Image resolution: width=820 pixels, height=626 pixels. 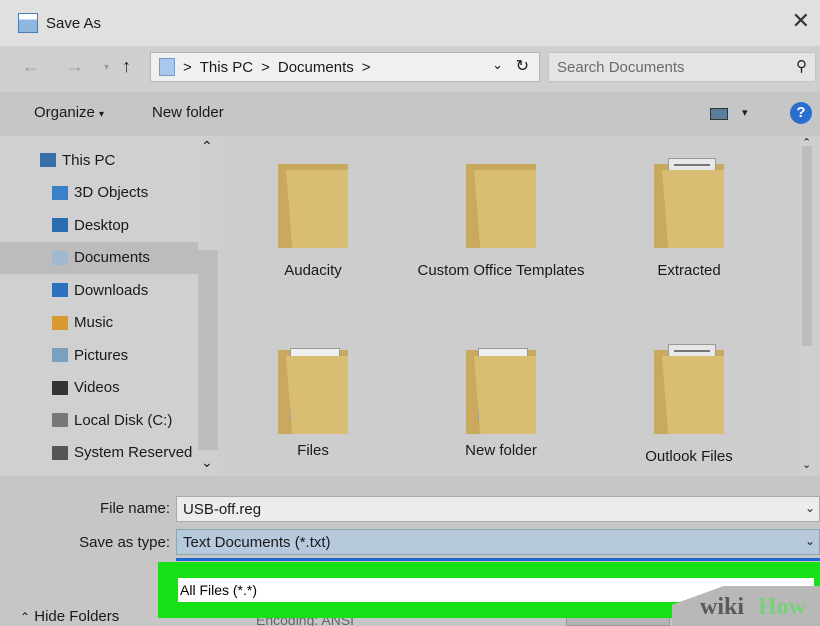 I want to click on search-input: Search Documents ⚲, so click(x=682, y=67).